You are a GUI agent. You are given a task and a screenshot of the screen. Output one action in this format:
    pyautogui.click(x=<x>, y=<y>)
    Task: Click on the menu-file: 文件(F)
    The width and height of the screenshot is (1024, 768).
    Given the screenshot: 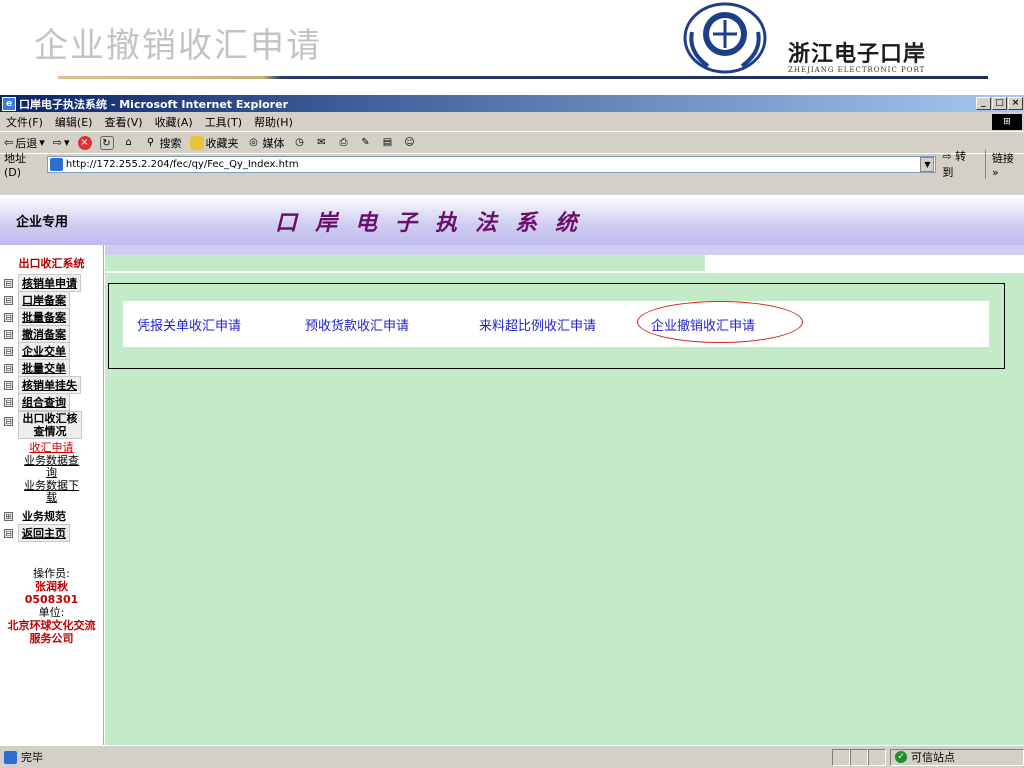 What is the action you would take?
    pyautogui.click(x=24, y=122)
    